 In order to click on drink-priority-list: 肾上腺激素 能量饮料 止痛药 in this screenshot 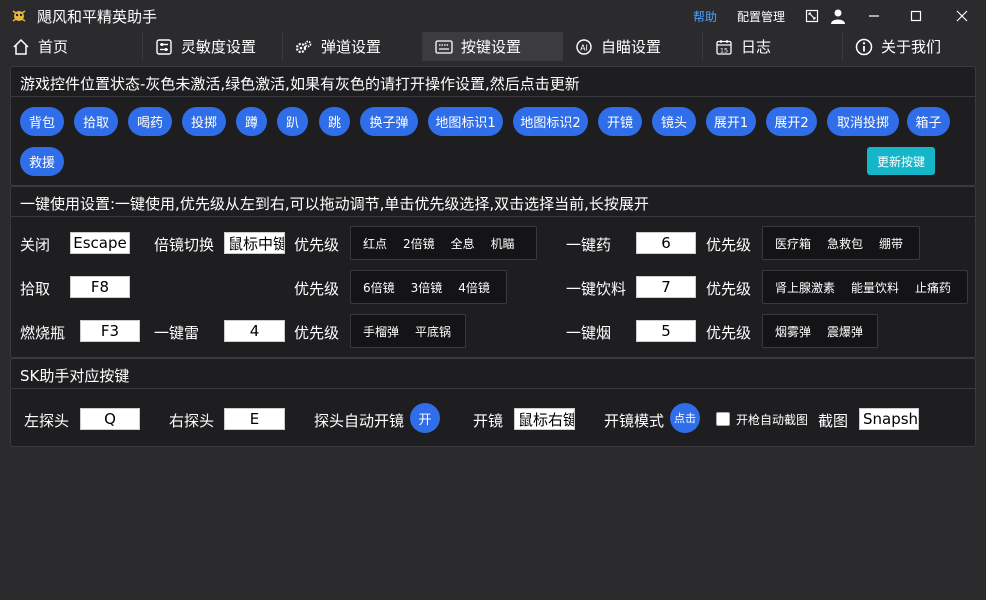, I will do `click(865, 287)`.